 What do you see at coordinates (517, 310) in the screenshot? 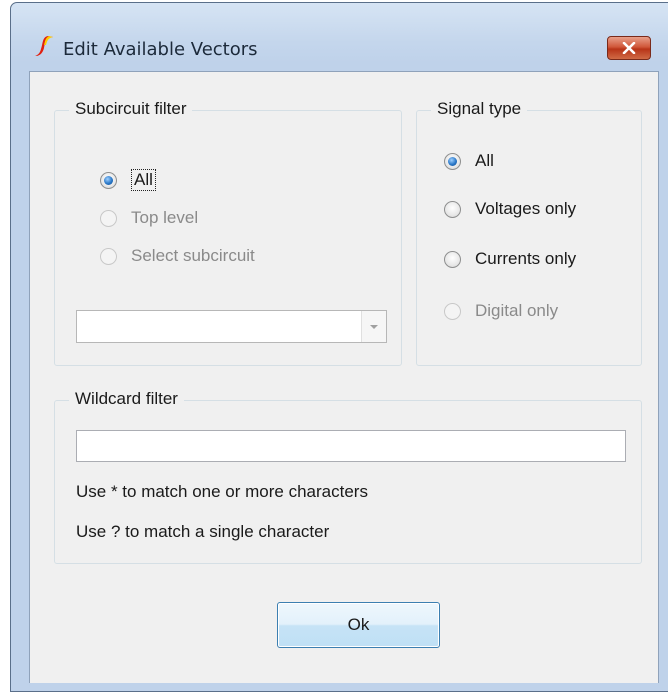
I see `radio-label-digital-only: Digital only` at bounding box center [517, 310].